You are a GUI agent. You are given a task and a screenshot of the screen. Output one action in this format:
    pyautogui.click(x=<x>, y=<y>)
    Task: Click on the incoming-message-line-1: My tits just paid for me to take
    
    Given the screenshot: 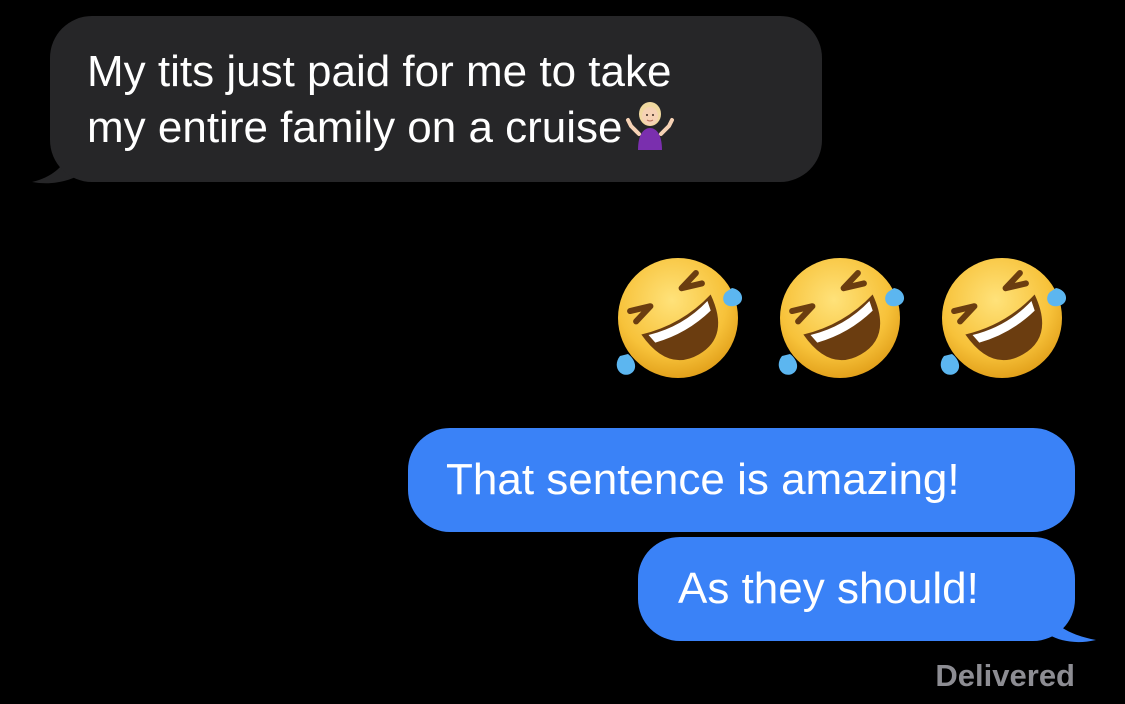 What is the action you would take?
    pyautogui.click(x=379, y=71)
    